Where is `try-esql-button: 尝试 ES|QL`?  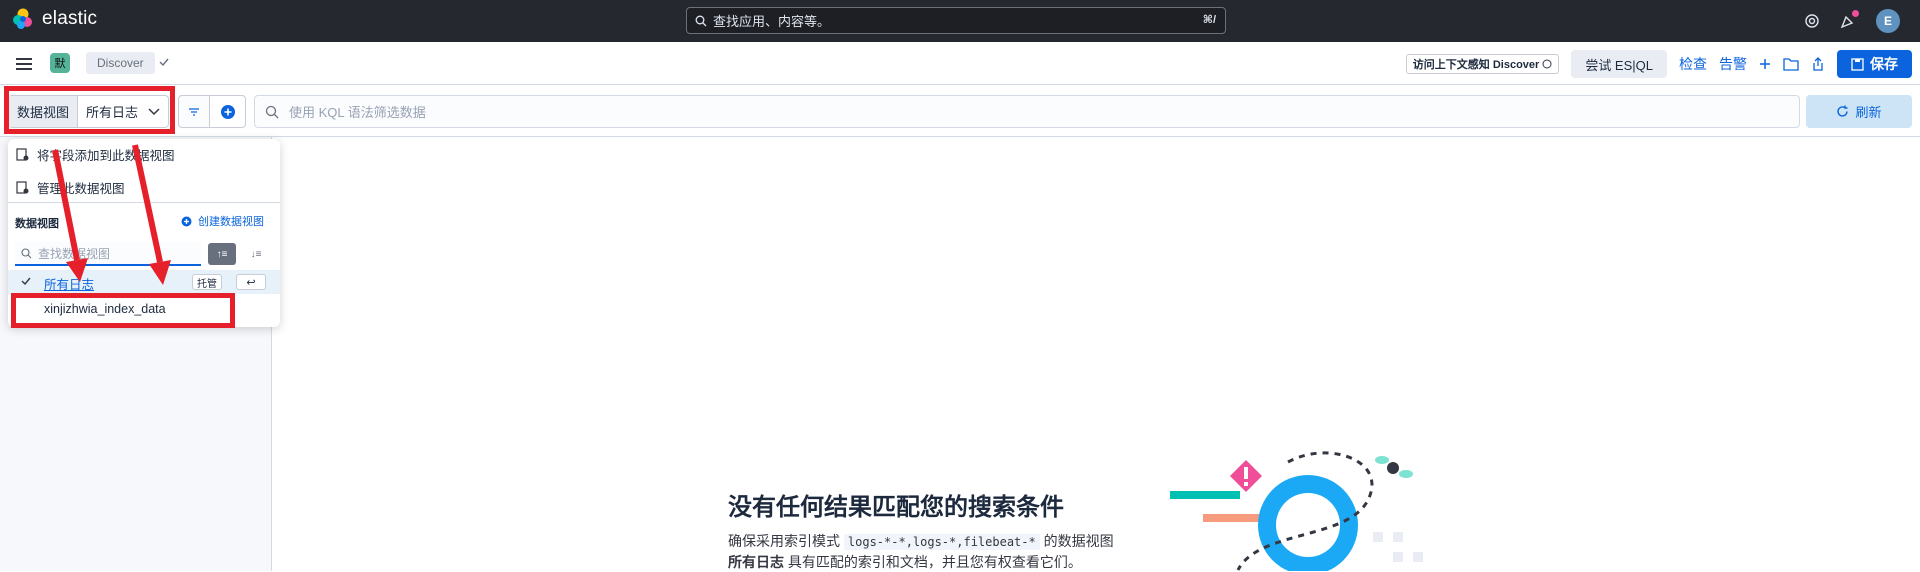
try-esql-button: 尝试 ES|QL is located at coordinates (1619, 64).